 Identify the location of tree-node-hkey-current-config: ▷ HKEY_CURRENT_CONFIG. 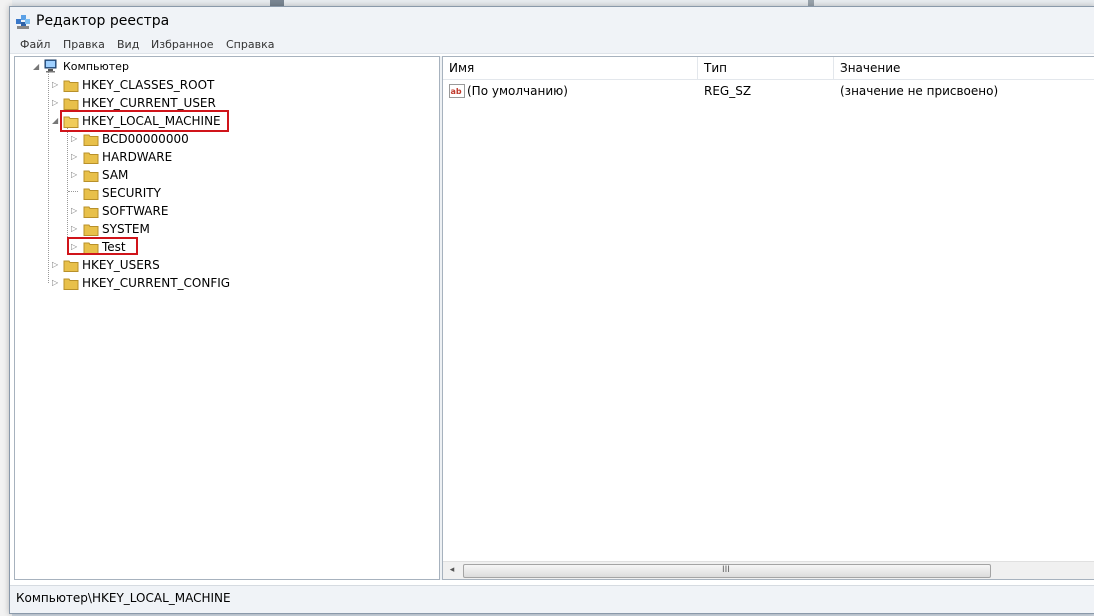
(125, 283).